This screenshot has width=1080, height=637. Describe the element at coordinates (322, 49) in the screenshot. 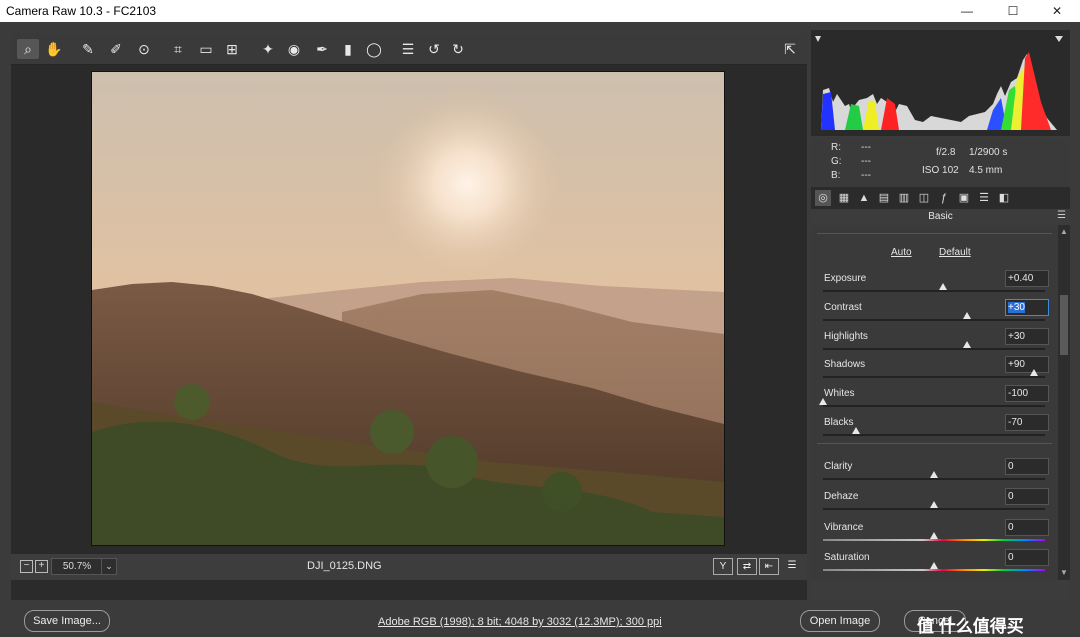

I see `adjustment-brush-icon: ✒` at that location.